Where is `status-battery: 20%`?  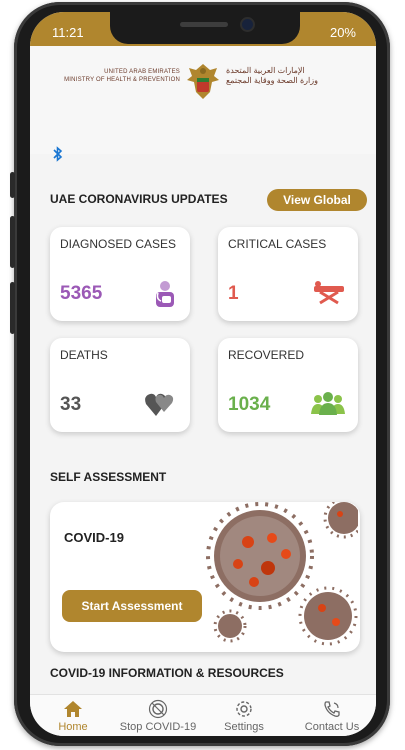
status-battery: 20% is located at coordinates (342, 32).